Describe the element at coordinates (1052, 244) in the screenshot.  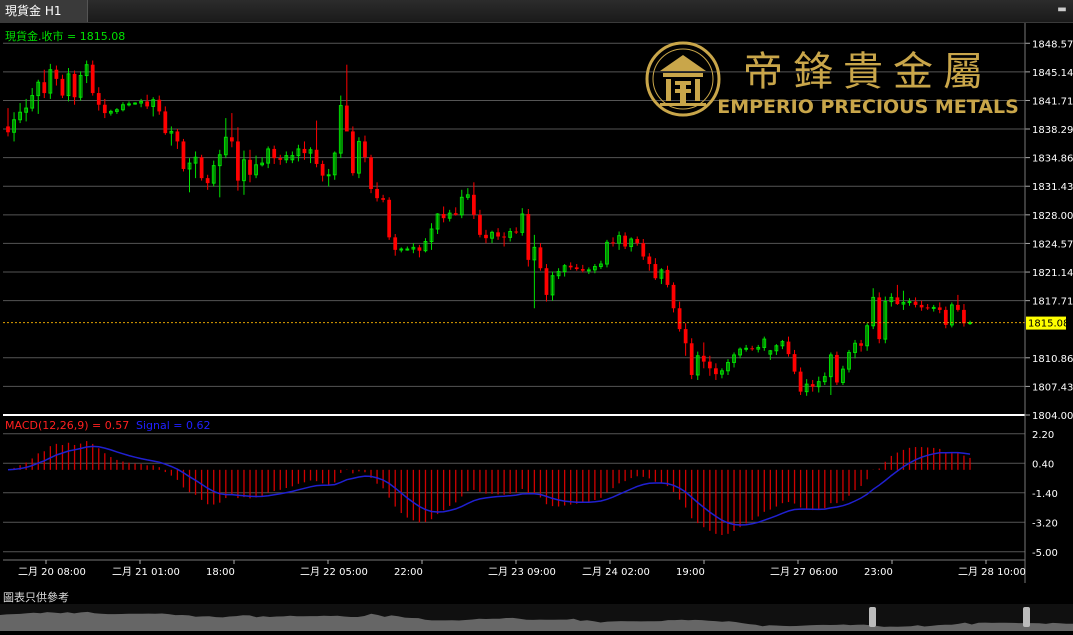
I see `price-tick-label: 1824.57` at that location.